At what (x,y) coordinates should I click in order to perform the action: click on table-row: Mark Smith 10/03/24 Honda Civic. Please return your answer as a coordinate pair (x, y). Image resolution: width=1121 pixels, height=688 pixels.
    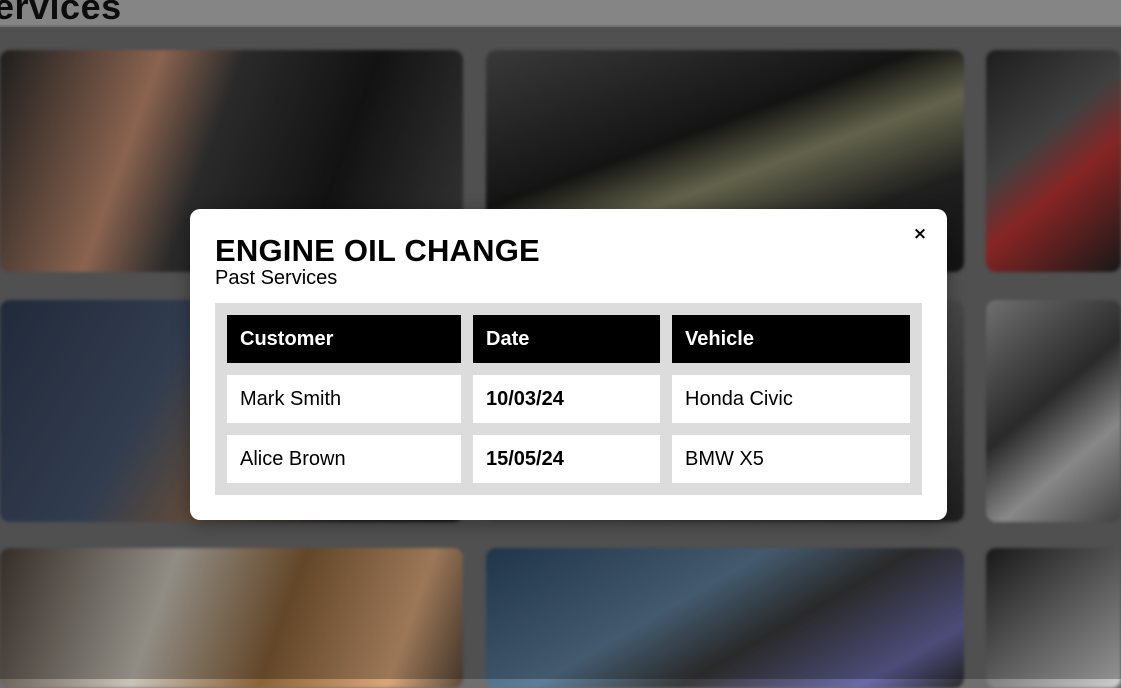
    Looking at the image, I should click on (568, 399).